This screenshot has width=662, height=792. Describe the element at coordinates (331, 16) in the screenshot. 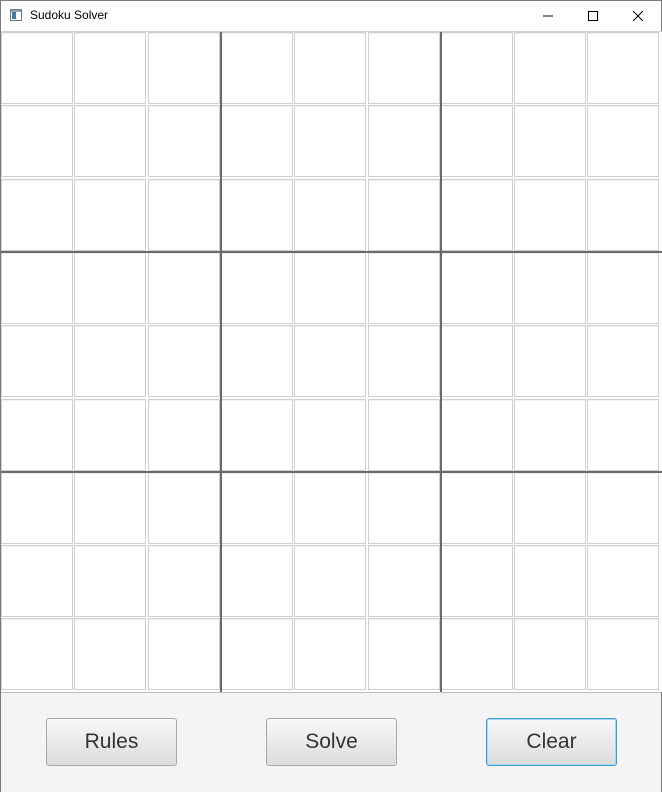

I see `title-bar: Sudoku Solver` at that location.